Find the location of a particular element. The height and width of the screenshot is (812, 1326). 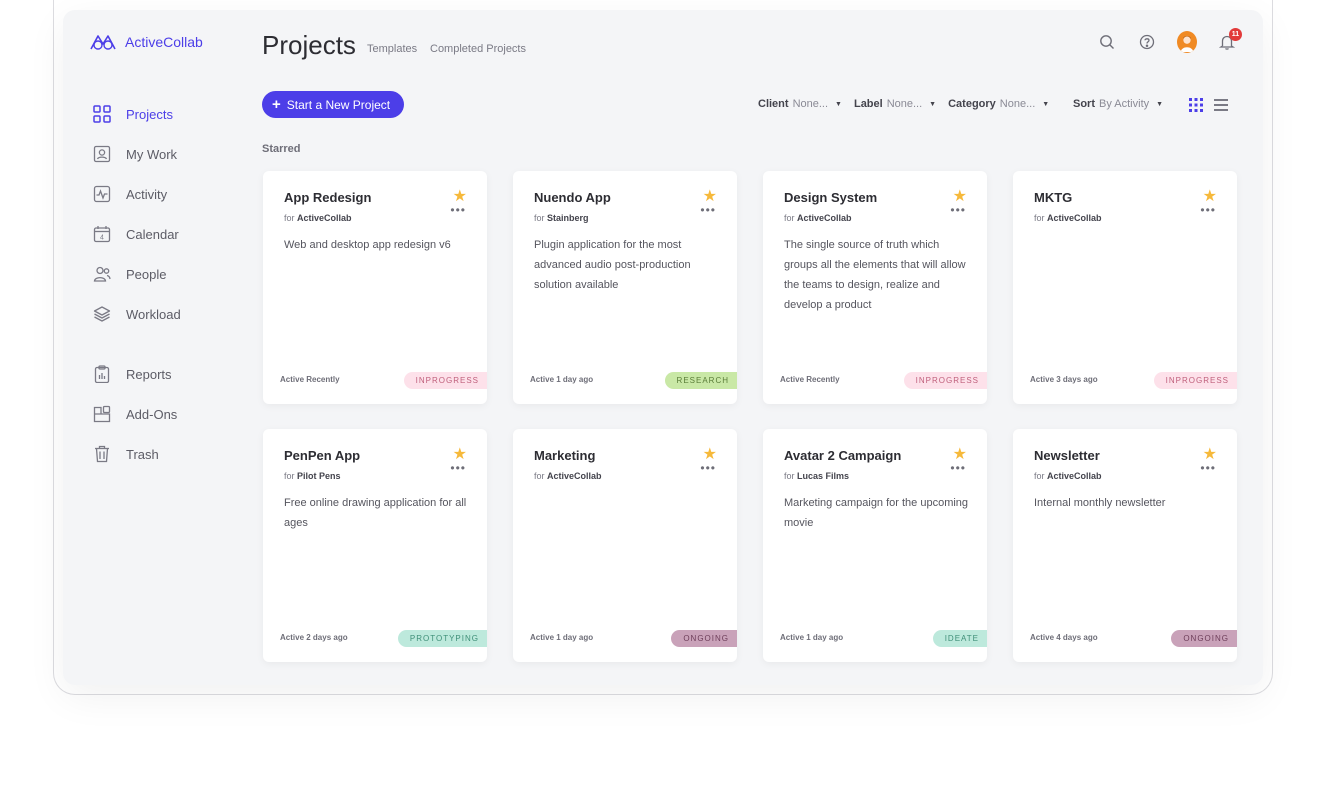

sidebar-item-workload: Workload is located at coordinates (173, 314).